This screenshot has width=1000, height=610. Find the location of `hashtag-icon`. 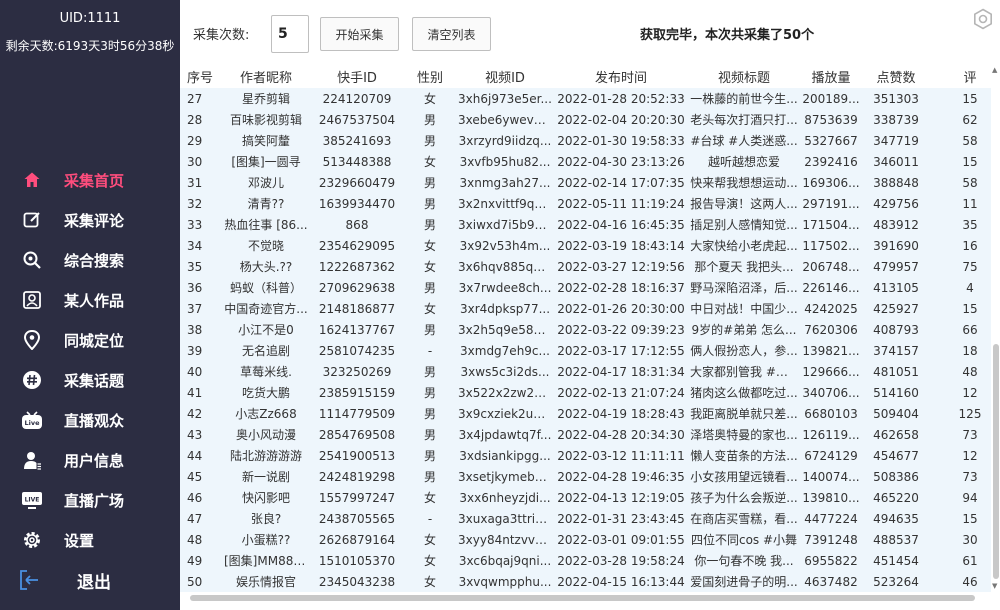

hashtag-icon is located at coordinates (32, 380).